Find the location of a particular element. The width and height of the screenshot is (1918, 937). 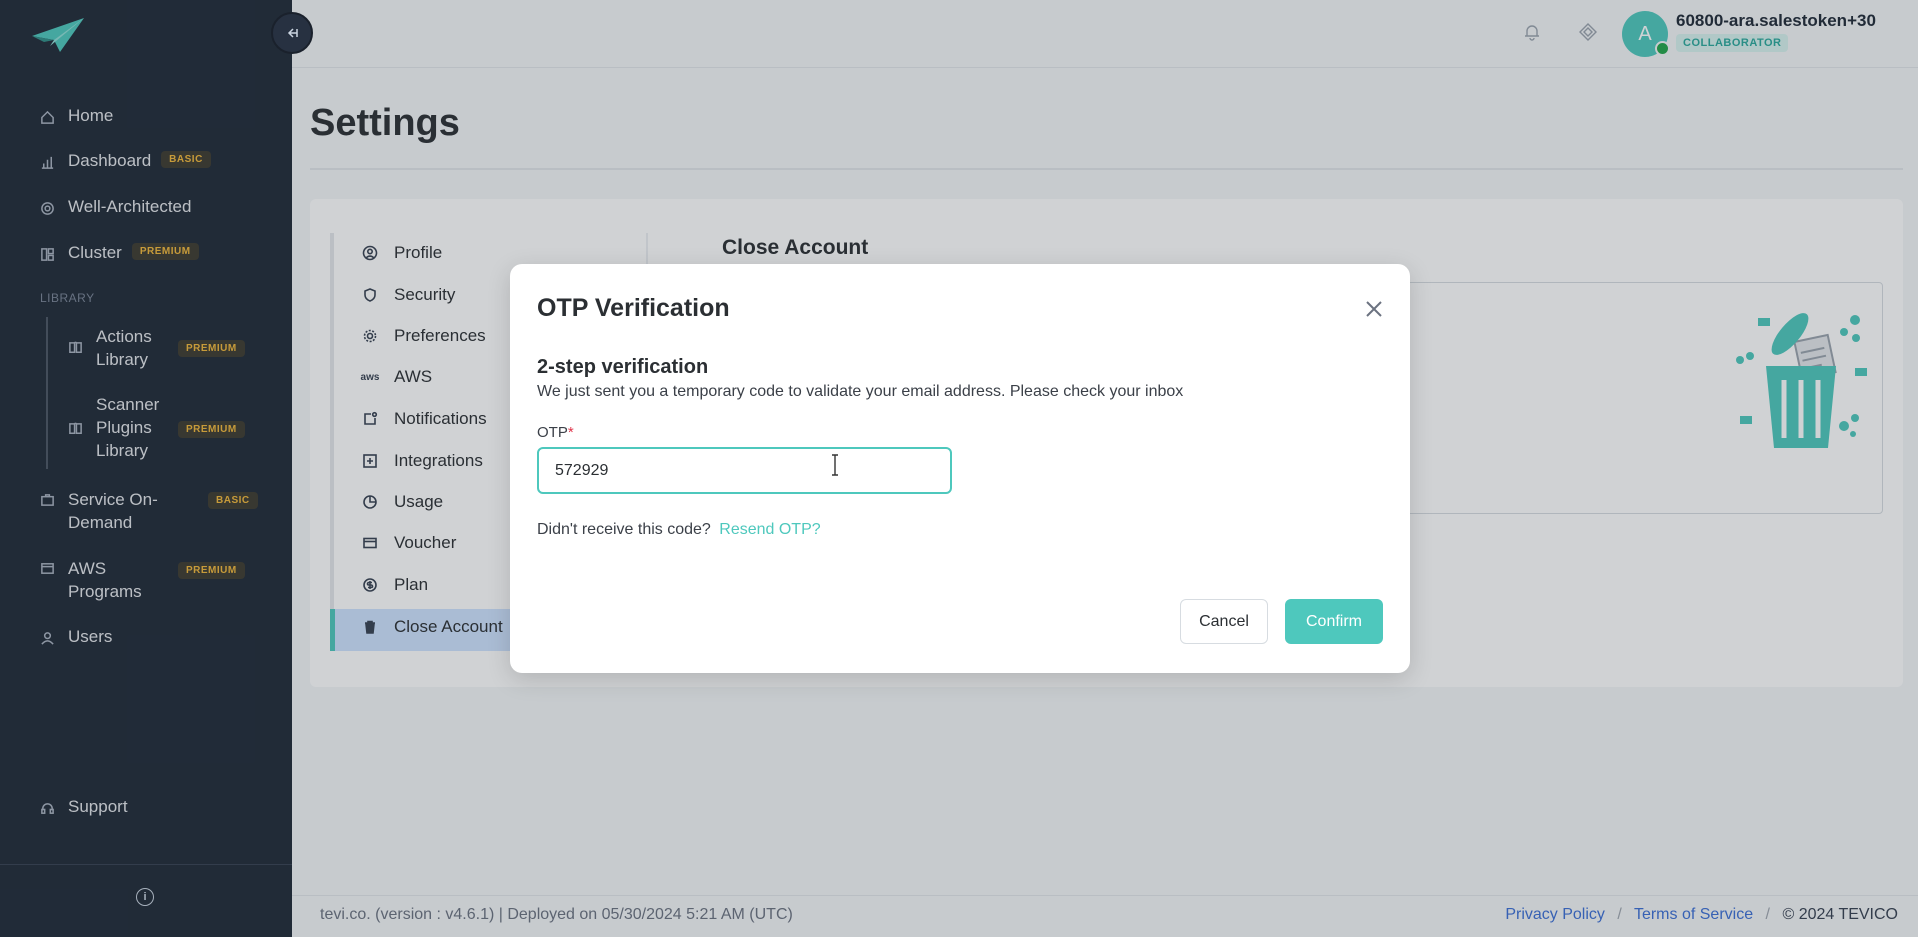

sidebar-collapse-button is located at coordinates (292, 33).